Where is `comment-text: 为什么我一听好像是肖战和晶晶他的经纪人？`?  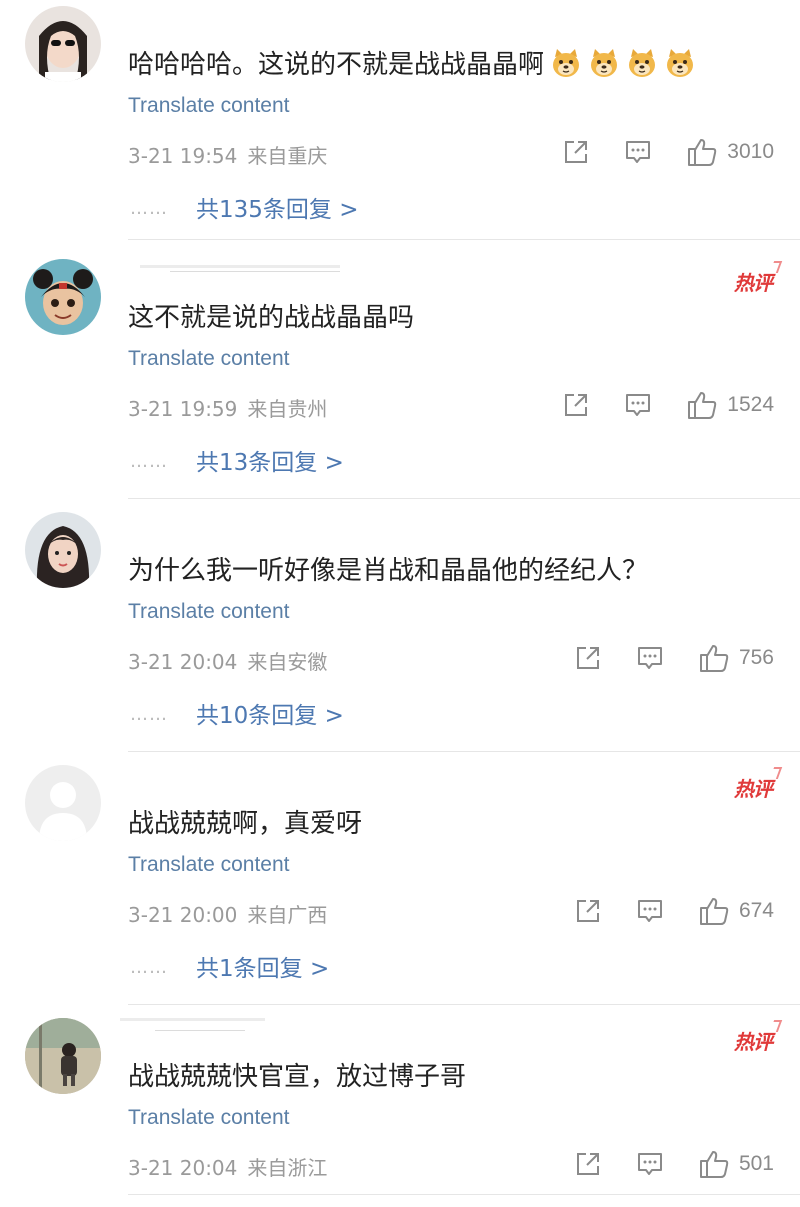 comment-text: 为什么我一听好像是肖战和晶晶他的经纪人？ is located at coordinates (388, 571).